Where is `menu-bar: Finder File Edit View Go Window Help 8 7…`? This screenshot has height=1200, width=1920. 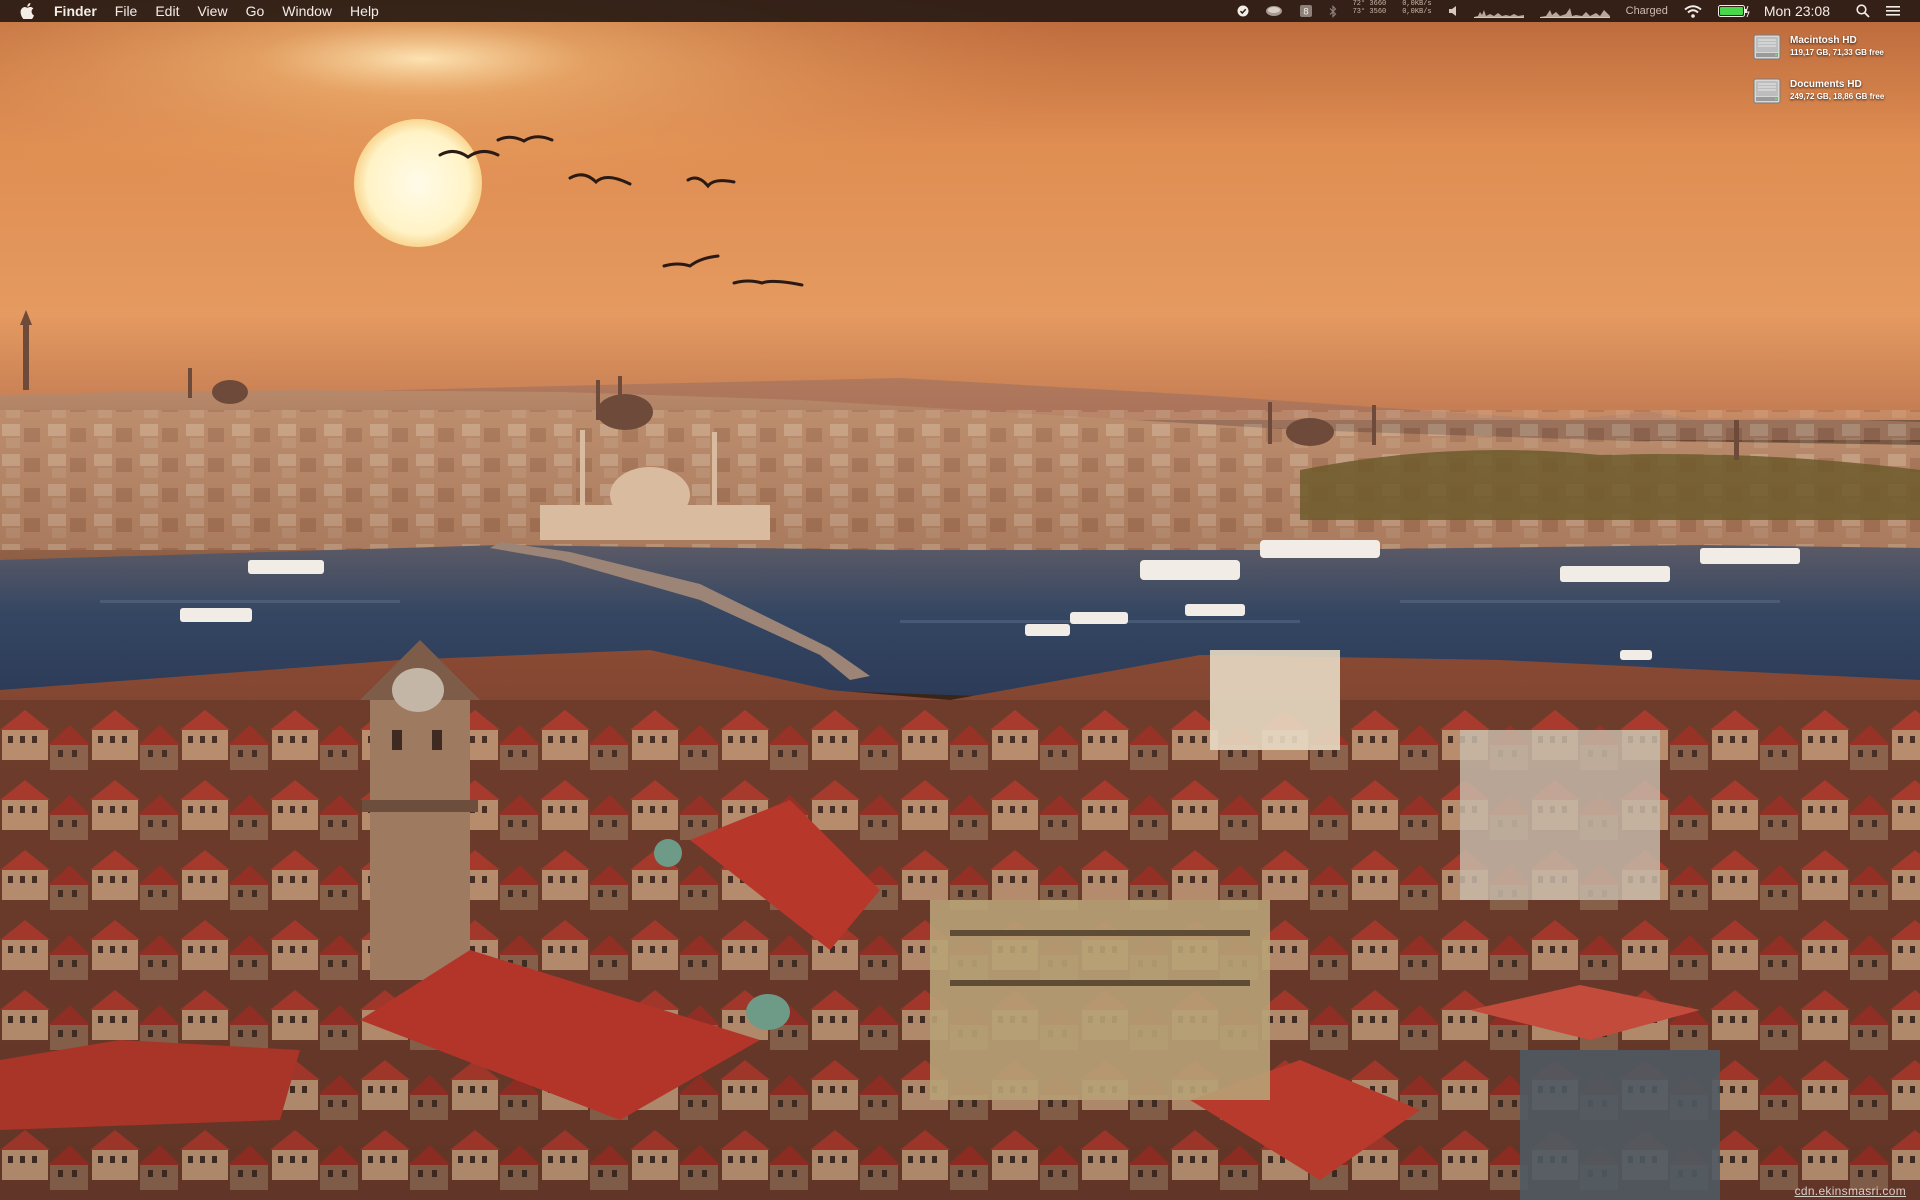 menu-bar: Finder File Edit View Go Window Help 8 7… is located at coordinates (960, 11).